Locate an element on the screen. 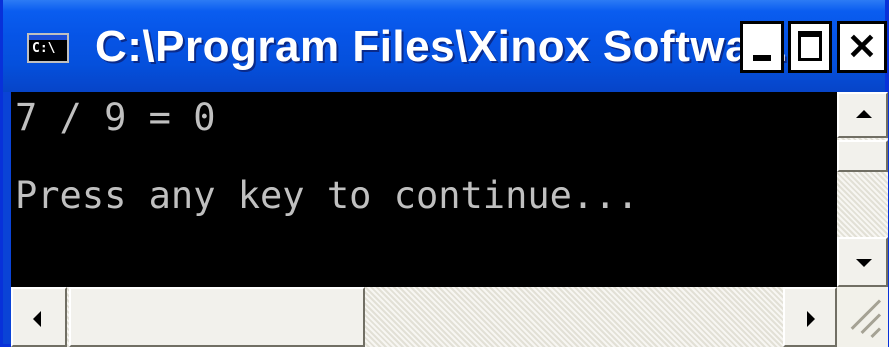  minimize-button is located at coordinates (762, 47).